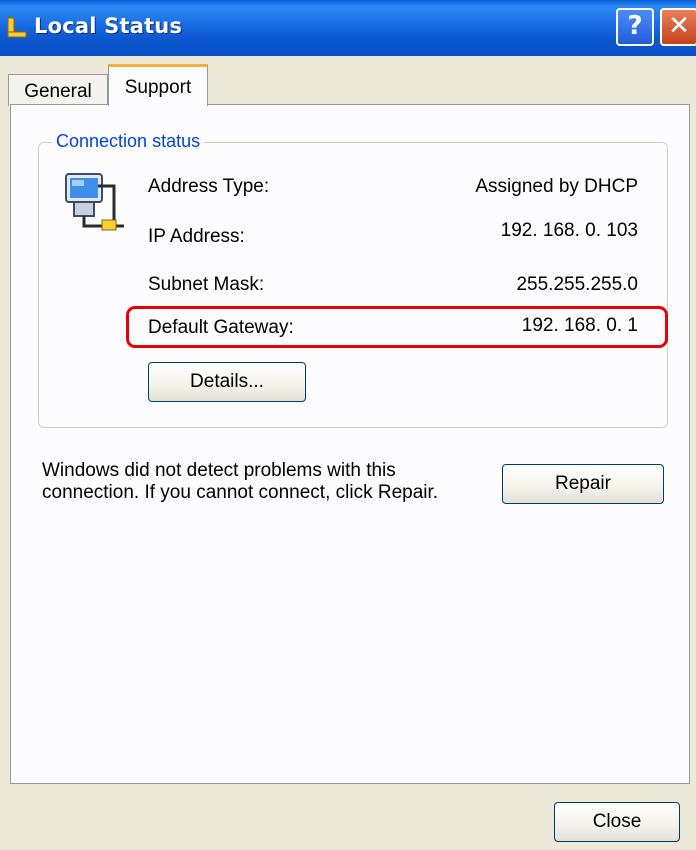 This screenshot has height=850, width=696. I want to click on subnet-mask-label: Subnet Mask:, so click(206, 284).